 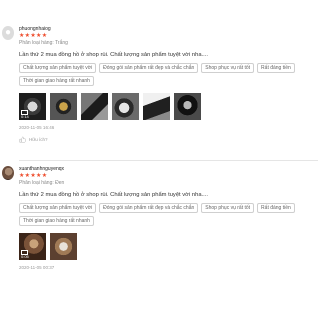 I want to click on video-duration: 0:14, so click(x=25, y=116).